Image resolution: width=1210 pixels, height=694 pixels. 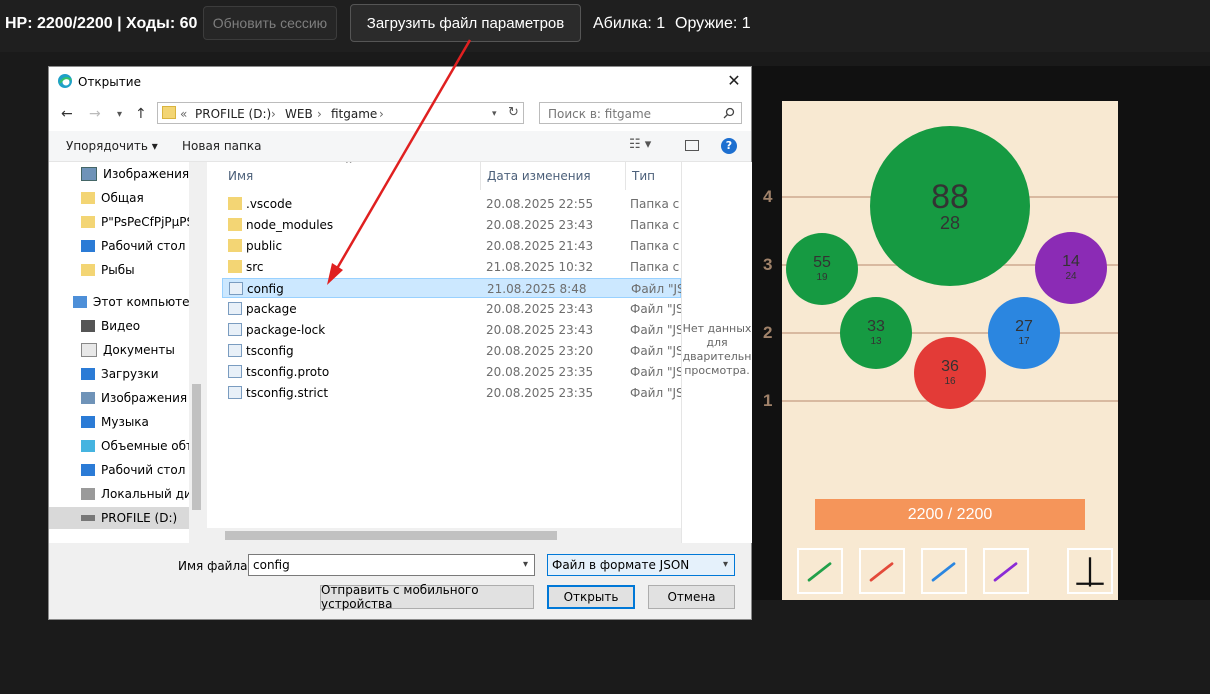 What do you see at coordinates (88, 326) in the screenshot?
I see `video-icon` at bounding box center [88, 326].